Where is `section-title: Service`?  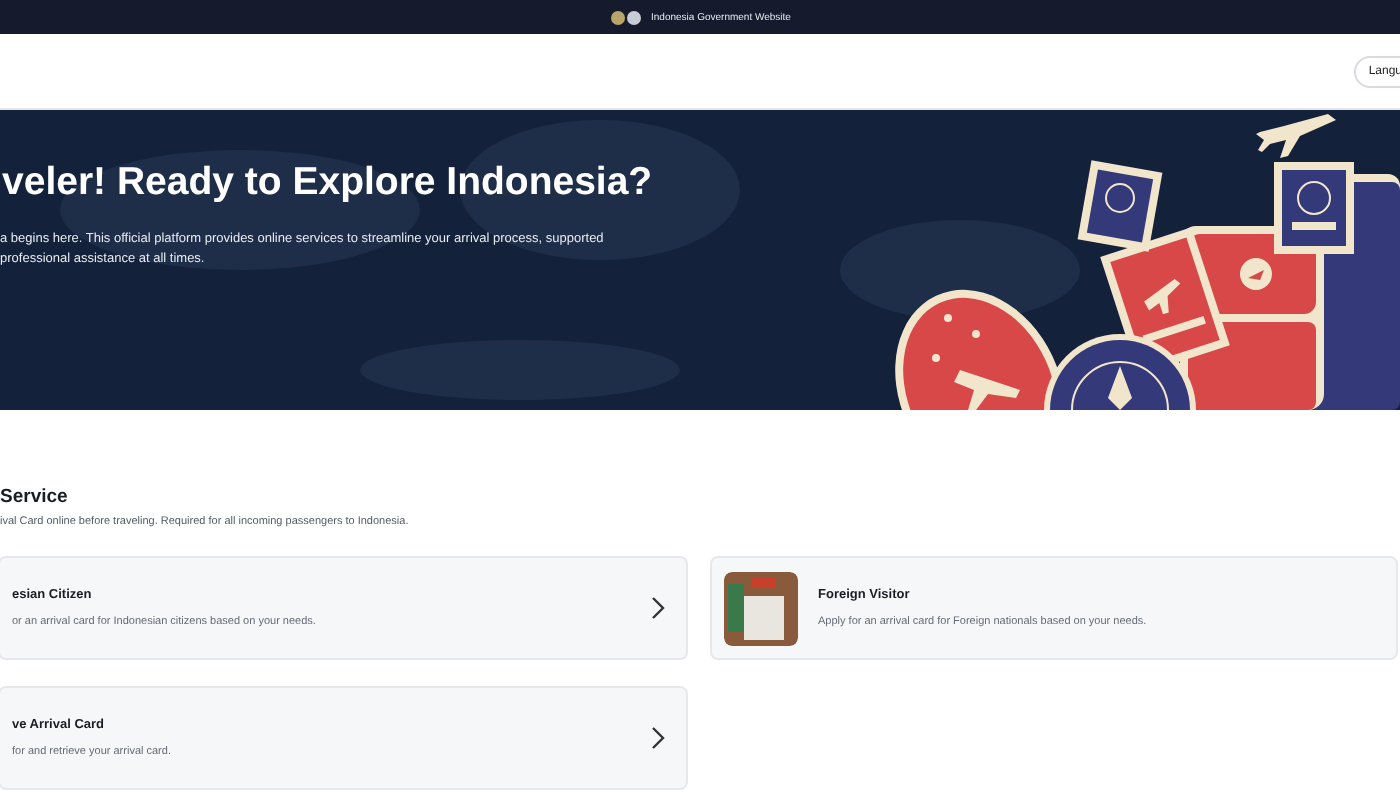
section-title: Service is located at coordinates (35, 497).